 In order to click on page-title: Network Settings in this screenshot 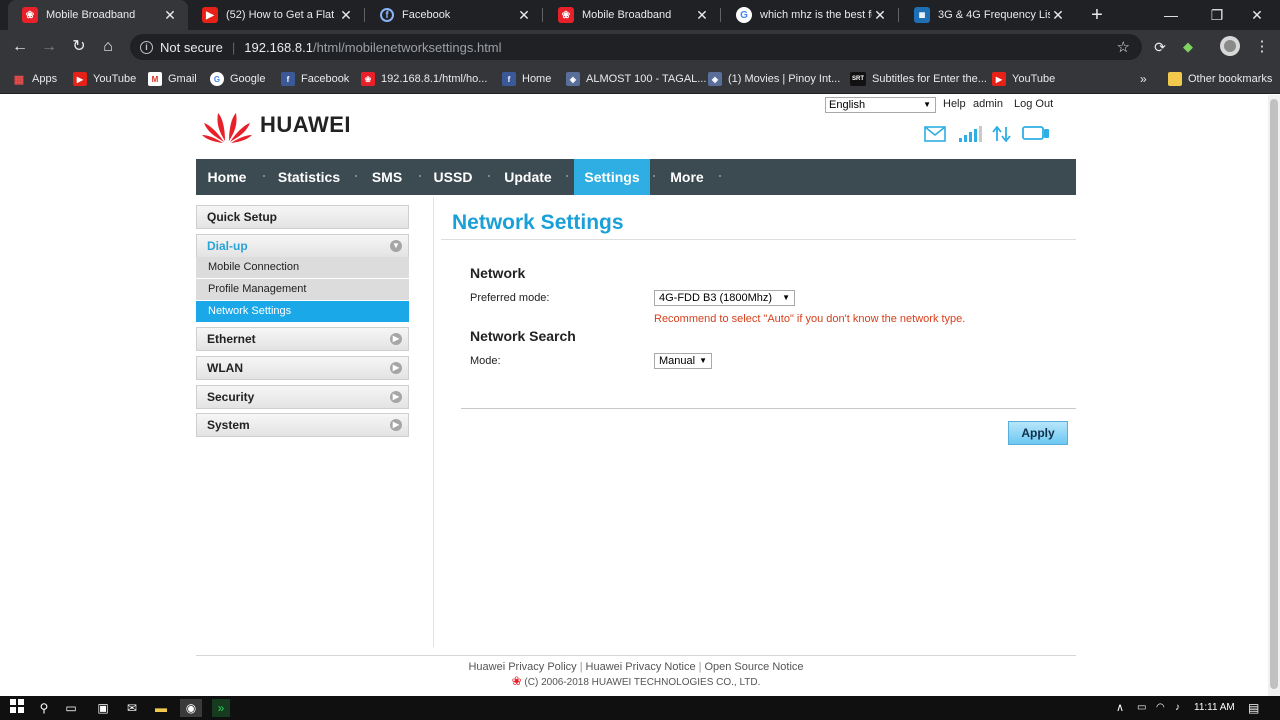, I will do `click(538, 222)`.